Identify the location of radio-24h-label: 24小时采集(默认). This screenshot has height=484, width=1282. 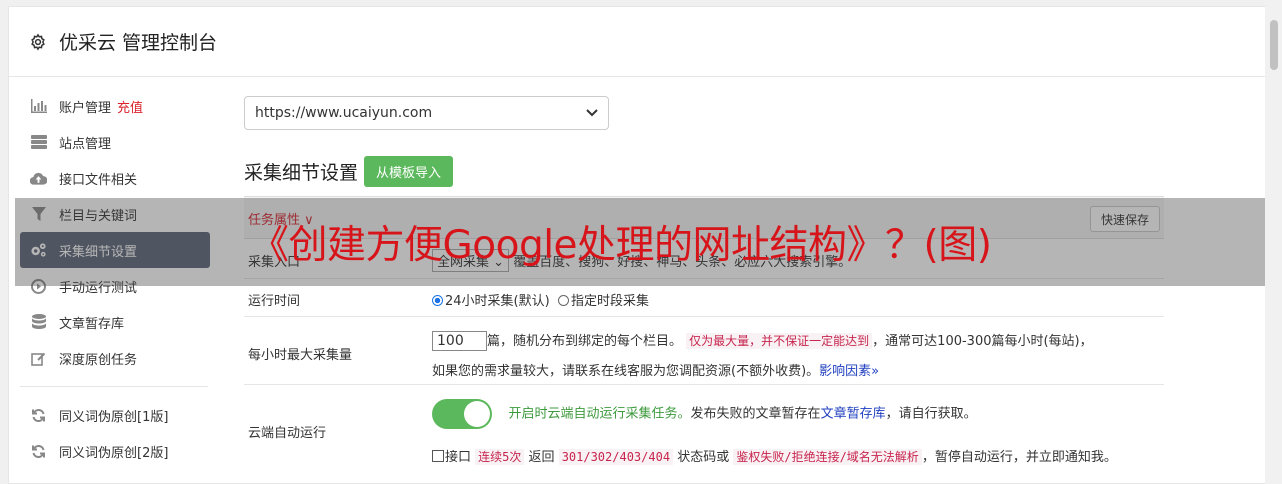
(497, 301).